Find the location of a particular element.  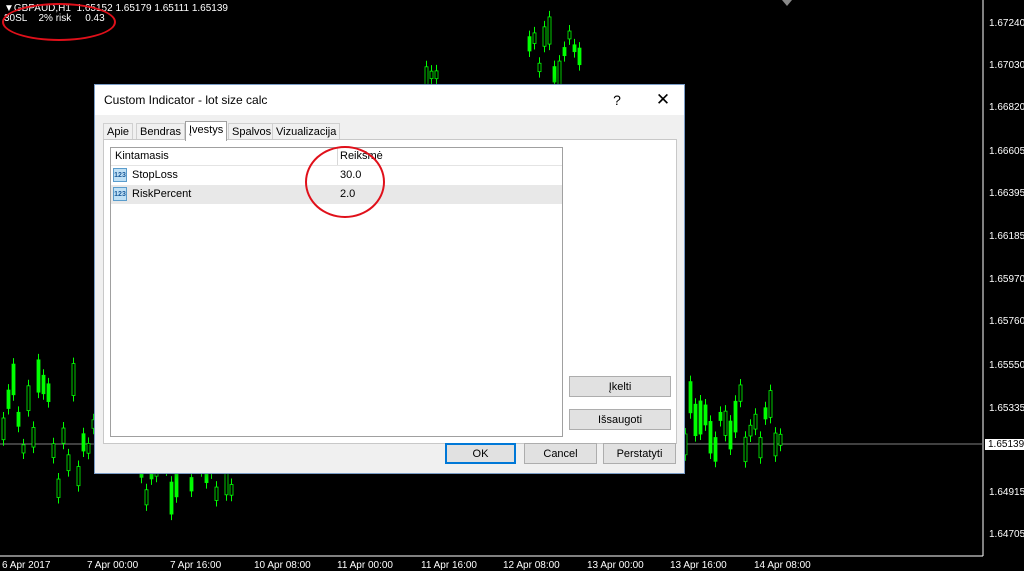

price-tick-label: 1.66605 is located at coordinates (1006, 151).